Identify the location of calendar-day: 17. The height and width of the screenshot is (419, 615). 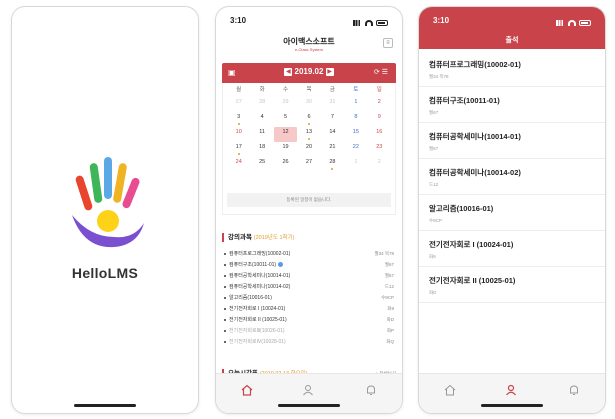
(238, 149).